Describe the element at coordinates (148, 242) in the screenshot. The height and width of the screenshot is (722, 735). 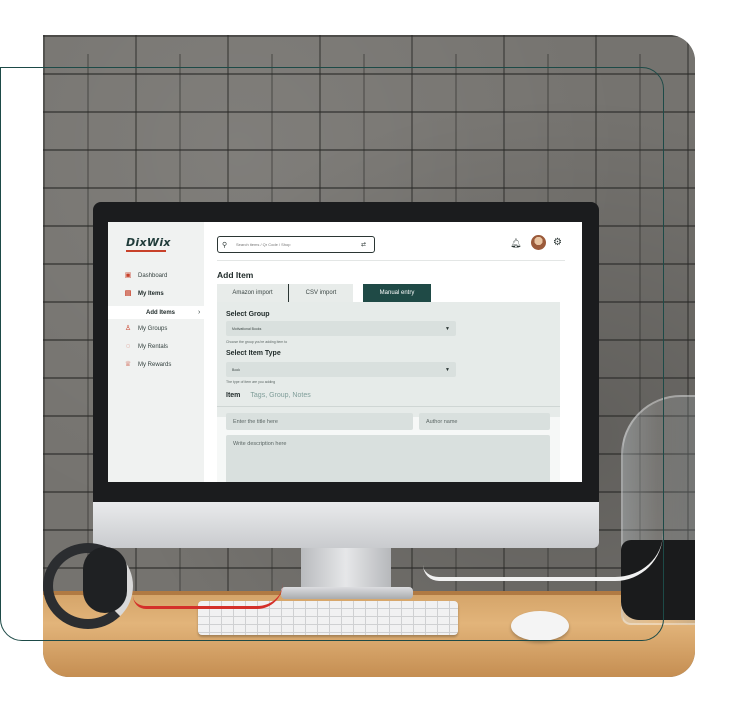
I see `app-logo: DixWix` at that location.